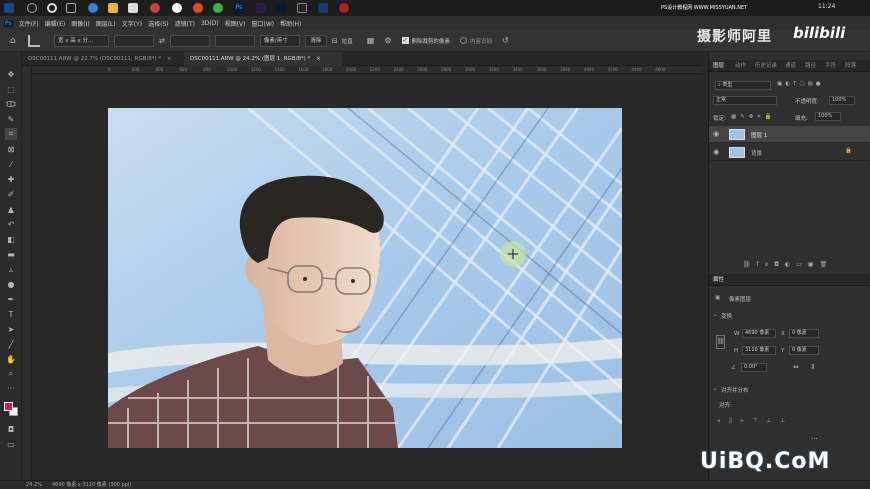 This screenshot has height=489, width=870. What do you see at coordinates (753, 117) in the screenshot?
I see `lock-icons: ▦✎✥⌗🔒` at bounding box center [753, 117].